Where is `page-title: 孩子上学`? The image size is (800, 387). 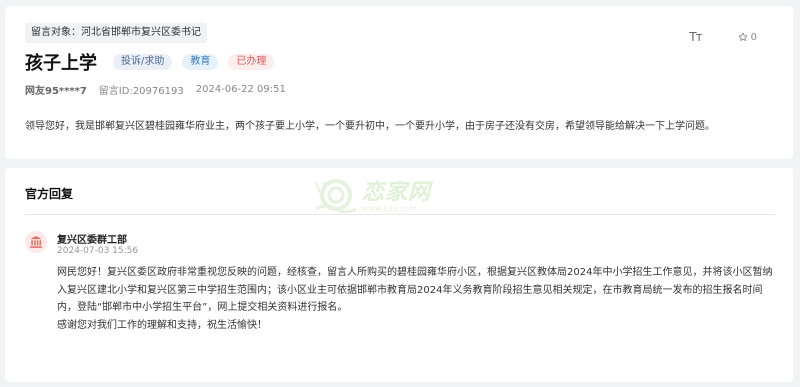
page-title: 孩子上学 is located at coordinates (61, 63).